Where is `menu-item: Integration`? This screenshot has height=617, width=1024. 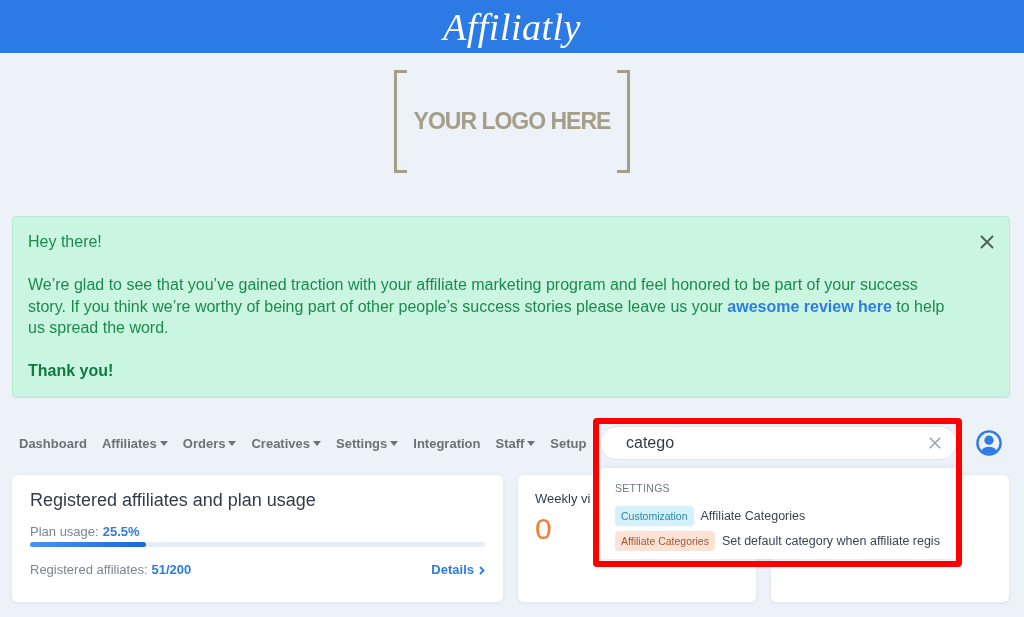
menu-item: Integration is located at coordinates (447, 443).